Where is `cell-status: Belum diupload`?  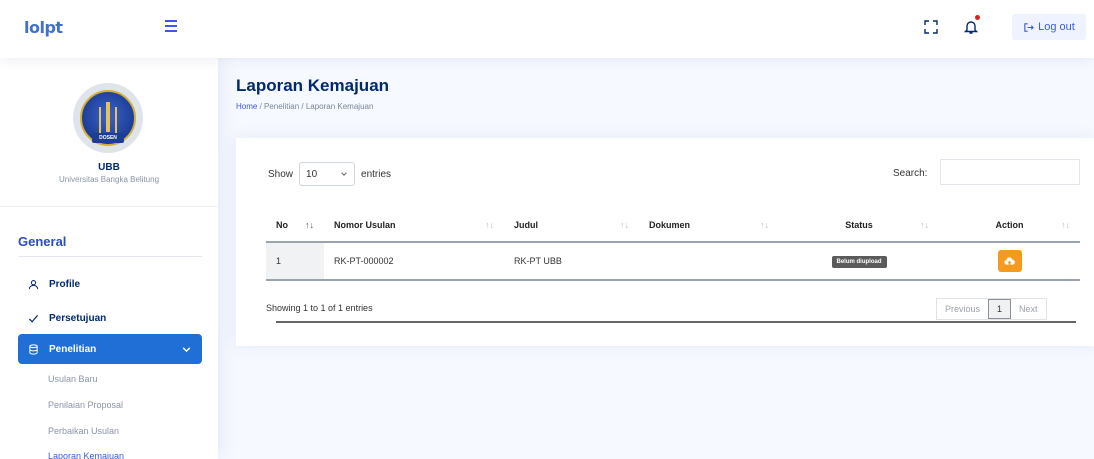
cell-status: Belum diupload is located at coordinates (859, 261).